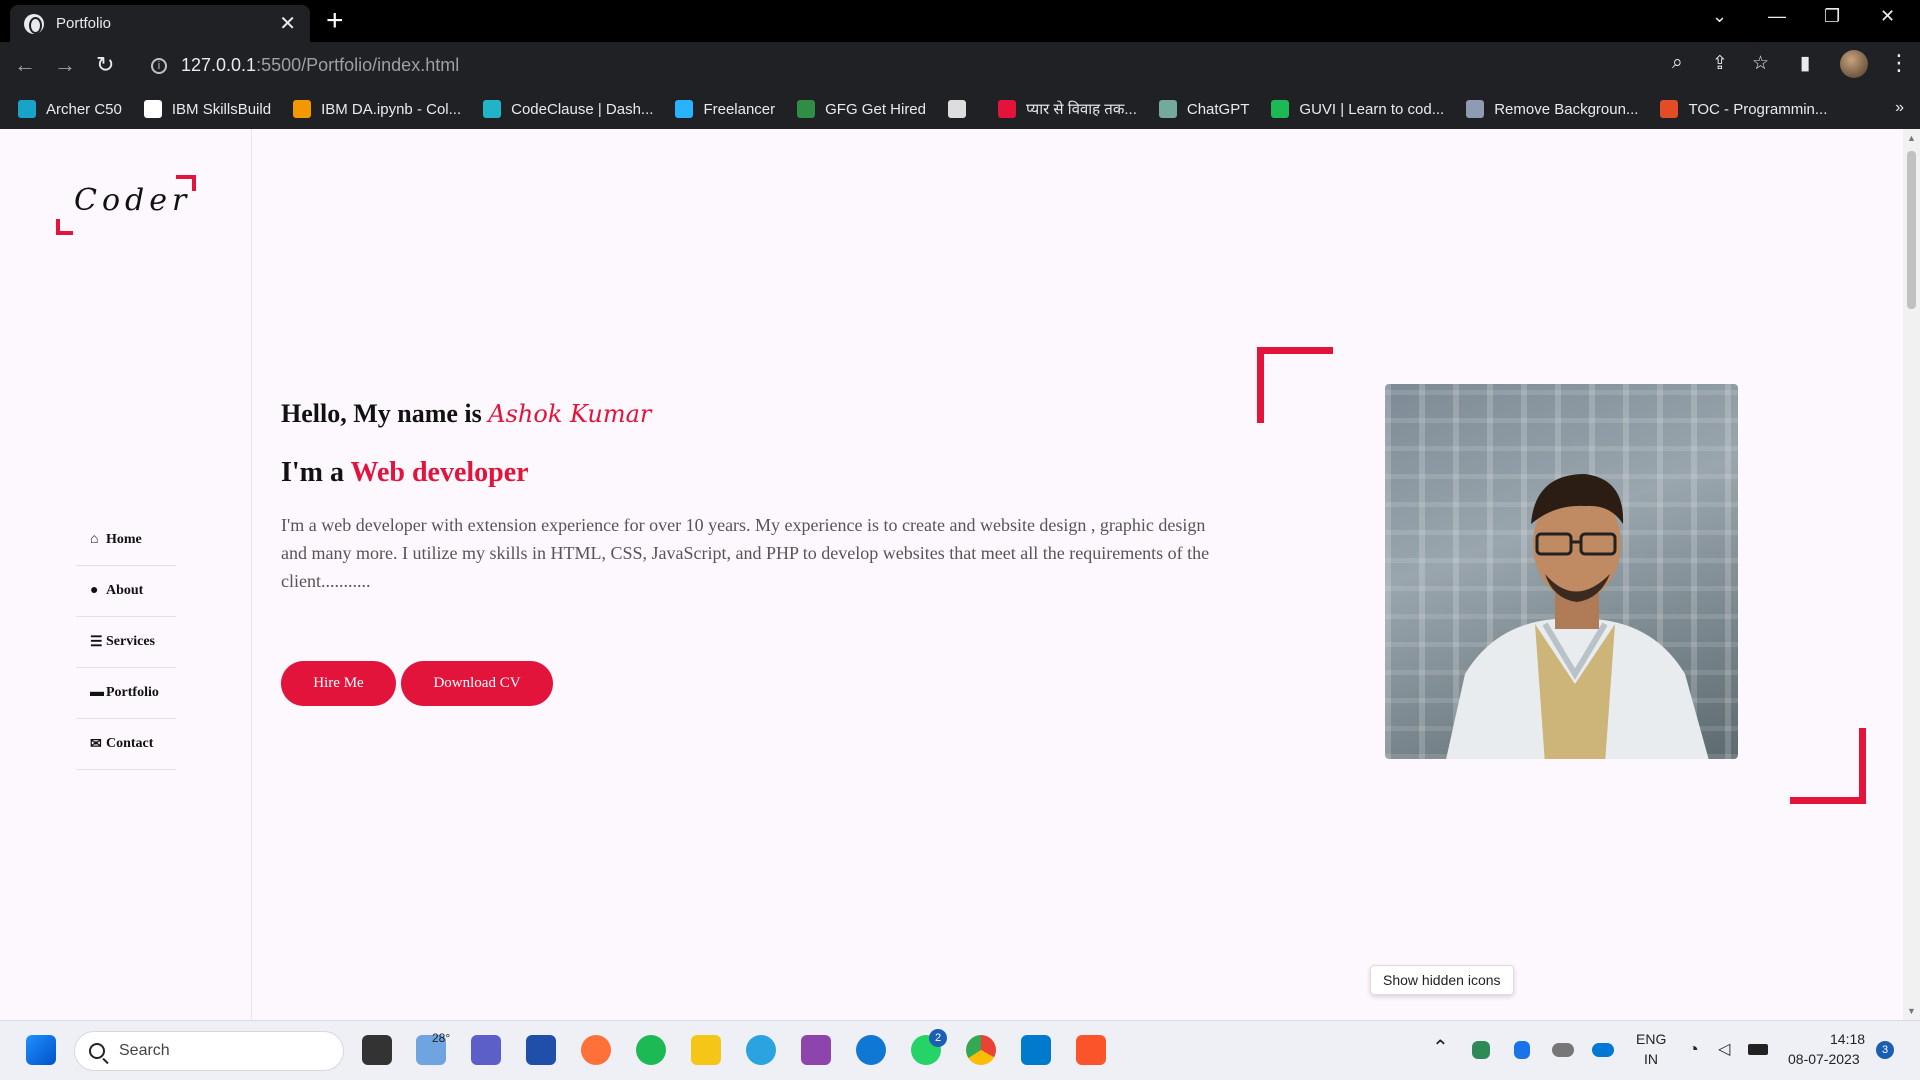 The height and width of the screenshot is (1080, 1920). I want to click on language-indicator: ENG, so click(1651, 1039).